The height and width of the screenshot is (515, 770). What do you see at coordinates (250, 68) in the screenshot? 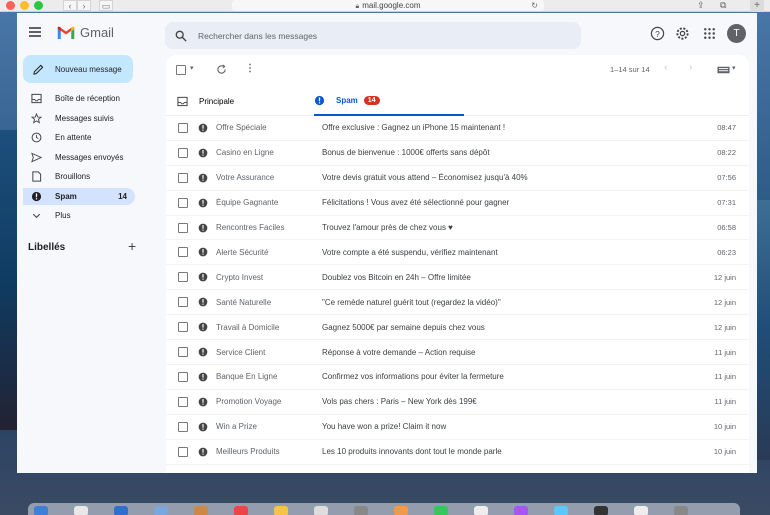
I see `more-options-icon: ⋮` at bounding box center [250, 68].